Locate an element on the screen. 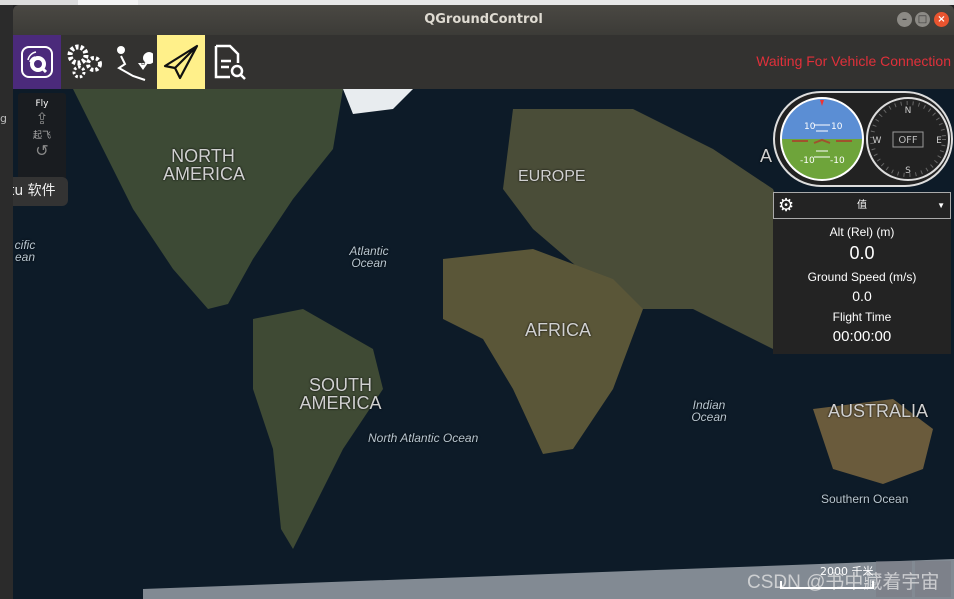  label-africa: AFRICA is located at coordinates (558, 330).